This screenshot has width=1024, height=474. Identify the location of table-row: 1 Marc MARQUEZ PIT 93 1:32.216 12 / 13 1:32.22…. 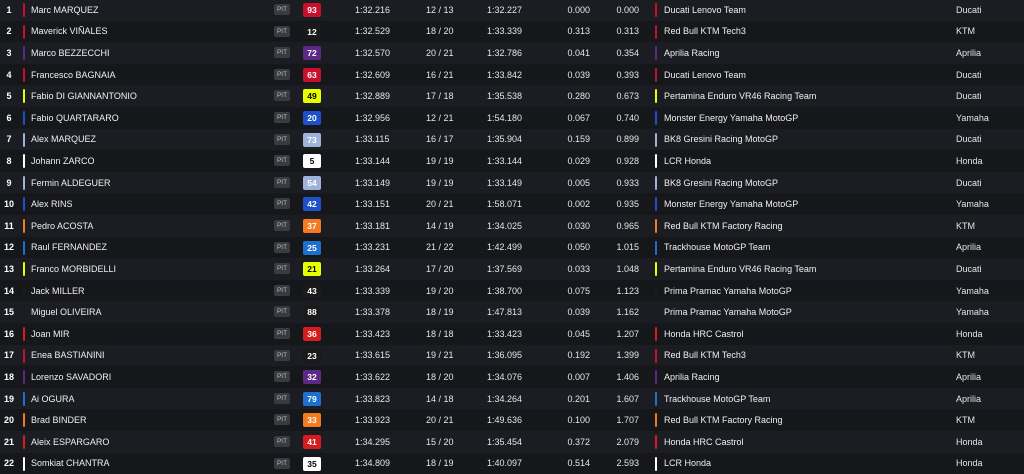
(512, 10).